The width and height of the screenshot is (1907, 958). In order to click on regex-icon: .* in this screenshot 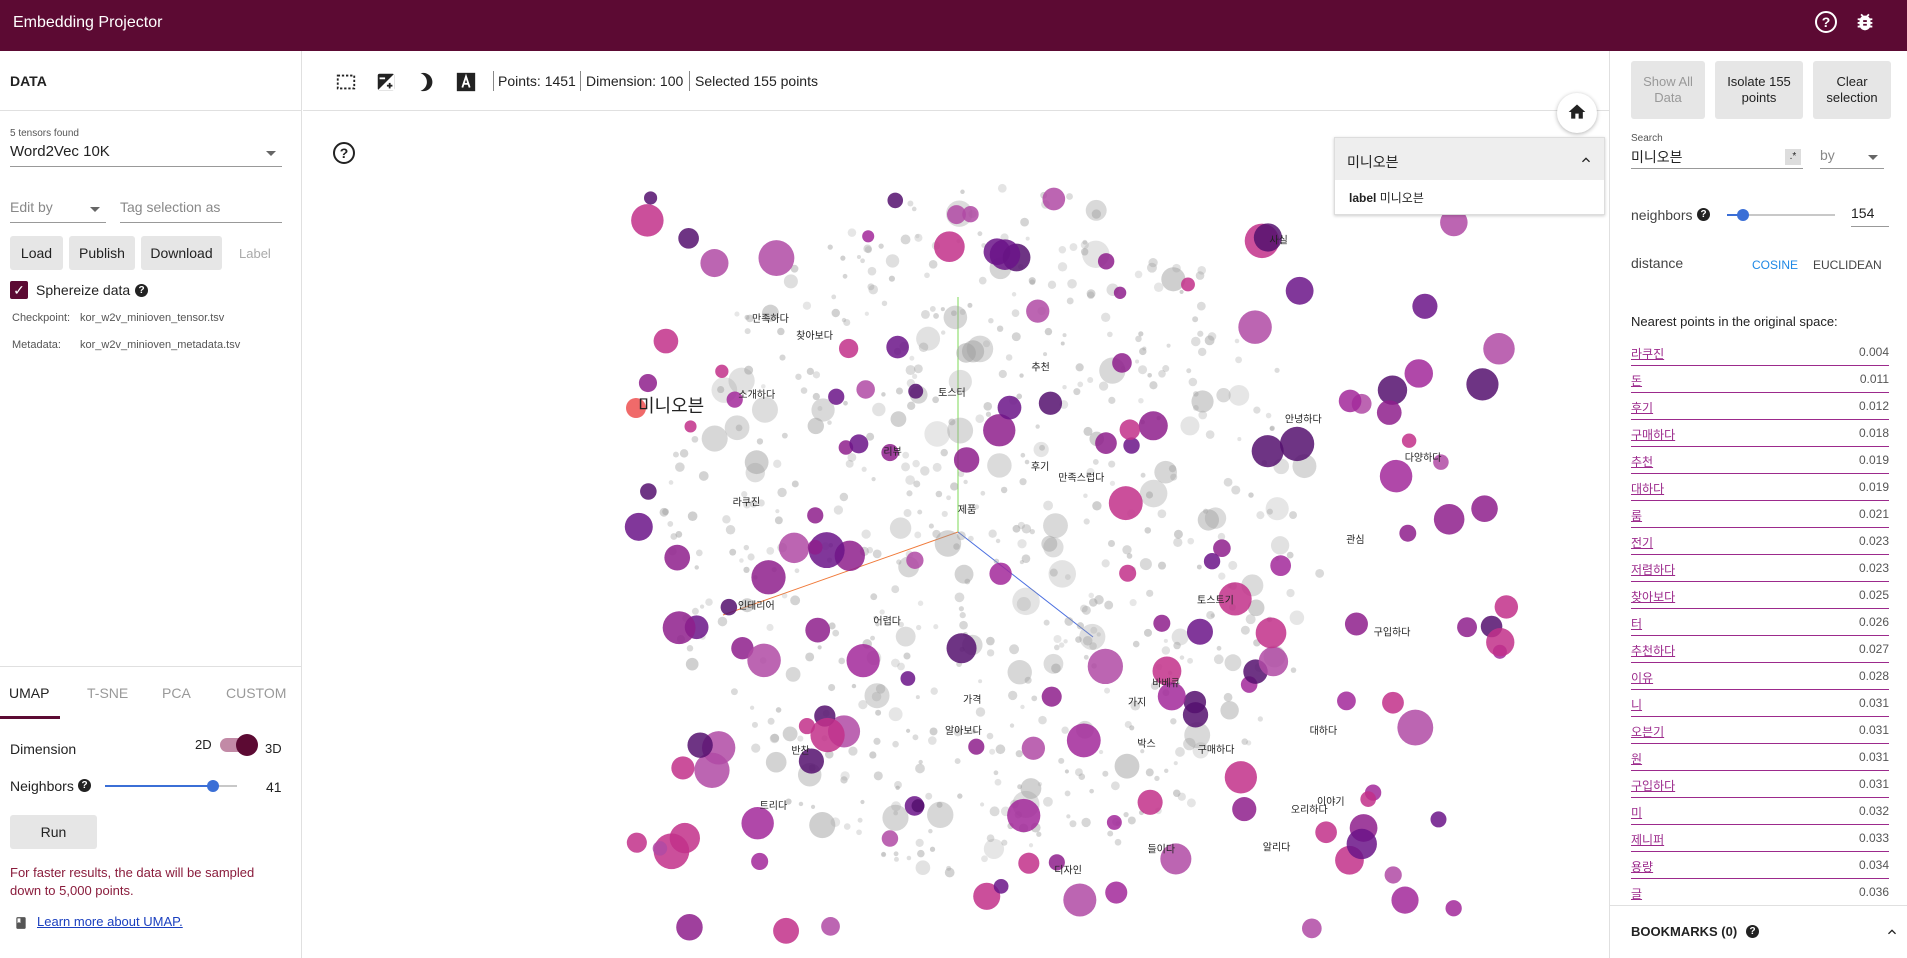, I will do `click(1793, 157)`.